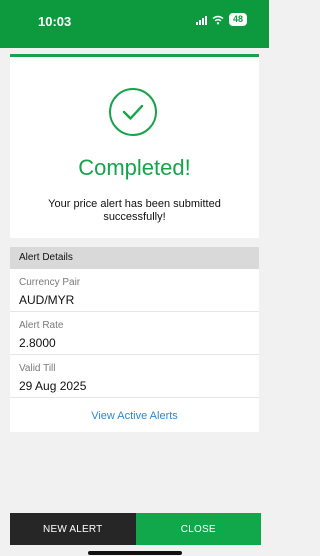 Image resolution: width=320 pixels, height=556 pixels. Describe the element at coordinates (134, 376) in the screenshot. I see `valid-till-field: Valid Till 29 Aug 2025` at that location.